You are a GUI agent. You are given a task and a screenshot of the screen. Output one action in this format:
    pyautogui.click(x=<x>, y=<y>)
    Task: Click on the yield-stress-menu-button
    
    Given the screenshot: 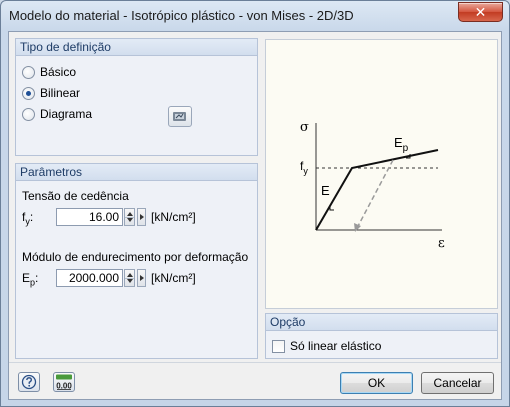 What is the action you would take?
    pyautogui.click(x=141, y=217)
    